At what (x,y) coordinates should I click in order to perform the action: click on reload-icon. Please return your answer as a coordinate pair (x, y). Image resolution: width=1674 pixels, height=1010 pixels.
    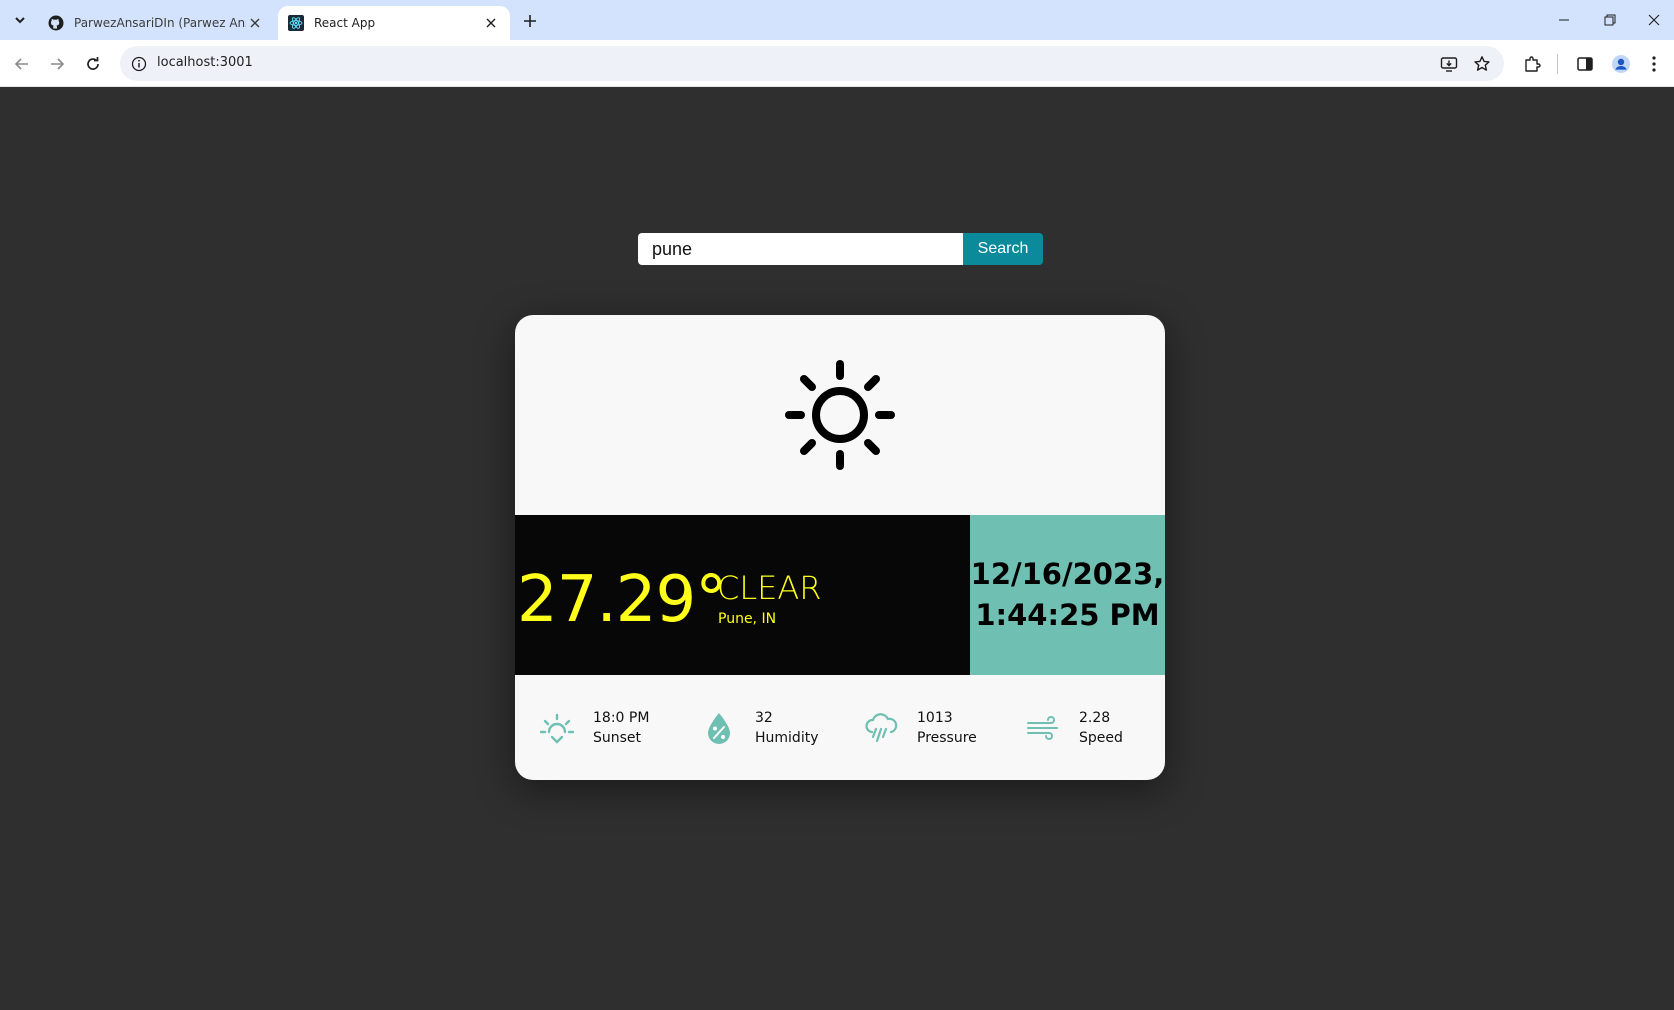
    Looking at the image, I should click on (93, 63).